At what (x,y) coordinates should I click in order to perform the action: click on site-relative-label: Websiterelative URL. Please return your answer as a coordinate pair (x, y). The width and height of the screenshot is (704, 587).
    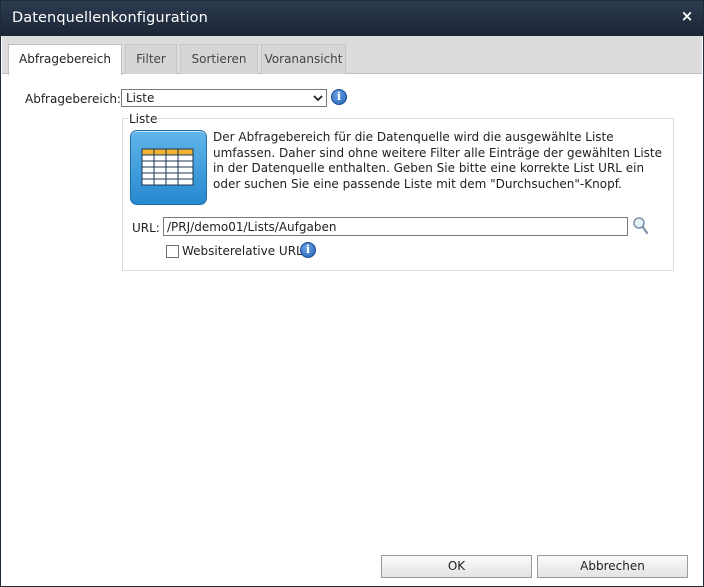
    Looking at the image, I should click on (242, 251).